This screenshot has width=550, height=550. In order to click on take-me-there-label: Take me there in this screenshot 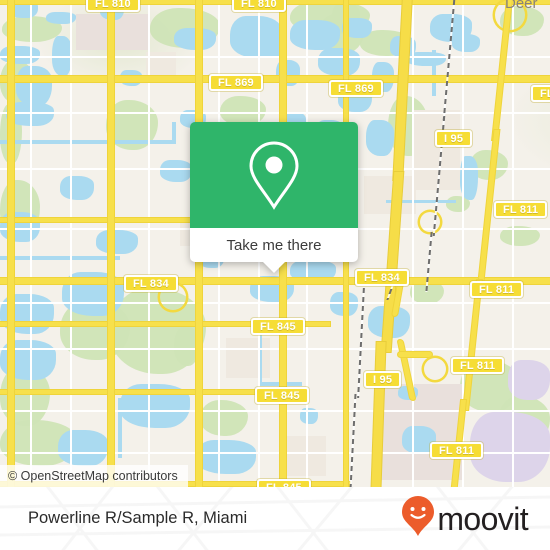, I will do `click(274, 245)`.